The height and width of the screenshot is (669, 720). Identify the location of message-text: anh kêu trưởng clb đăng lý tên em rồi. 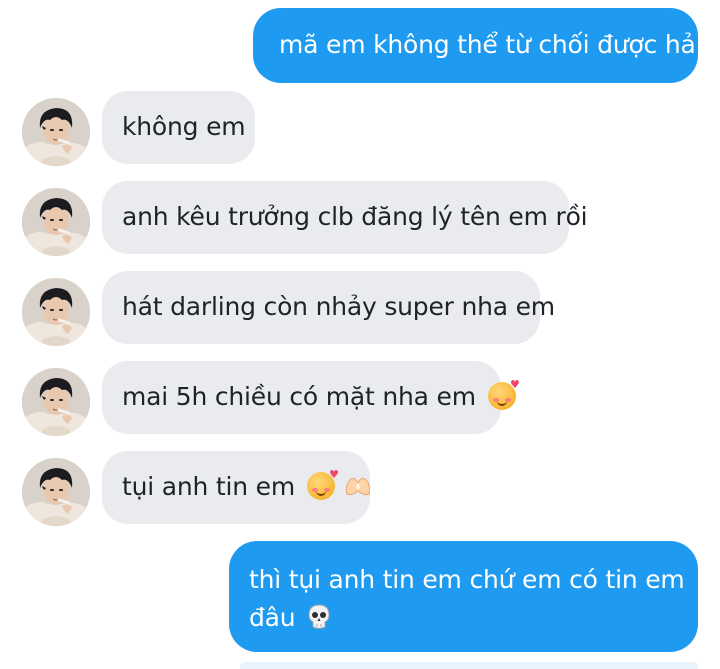
(355, 216).